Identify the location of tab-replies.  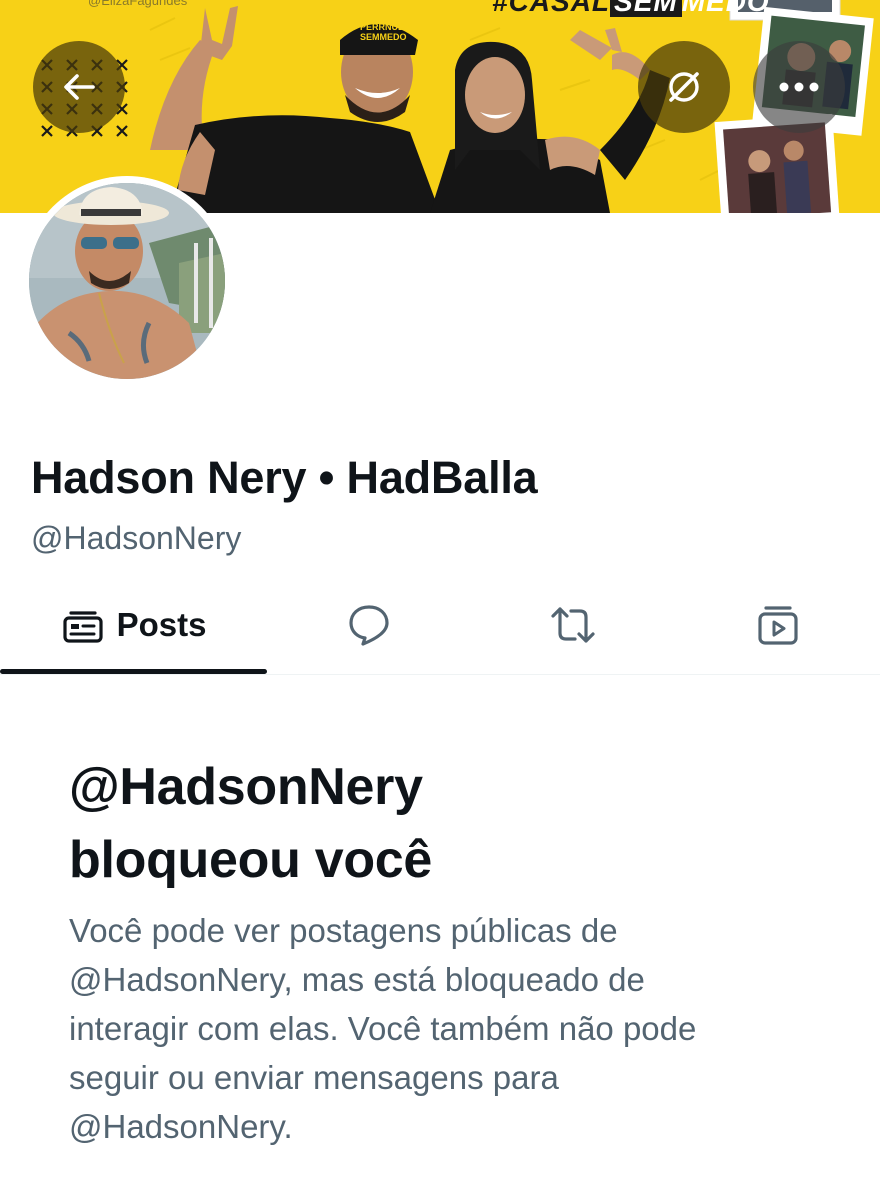
(369, 625).